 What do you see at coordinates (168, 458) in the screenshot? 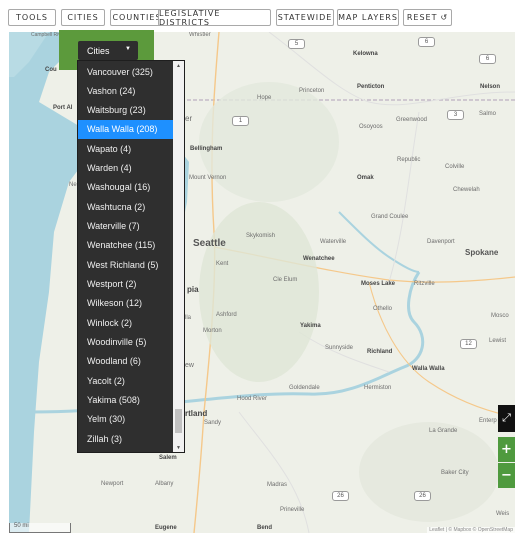
I see `map-label-salem: Salem` at bounding box center [168, 458].